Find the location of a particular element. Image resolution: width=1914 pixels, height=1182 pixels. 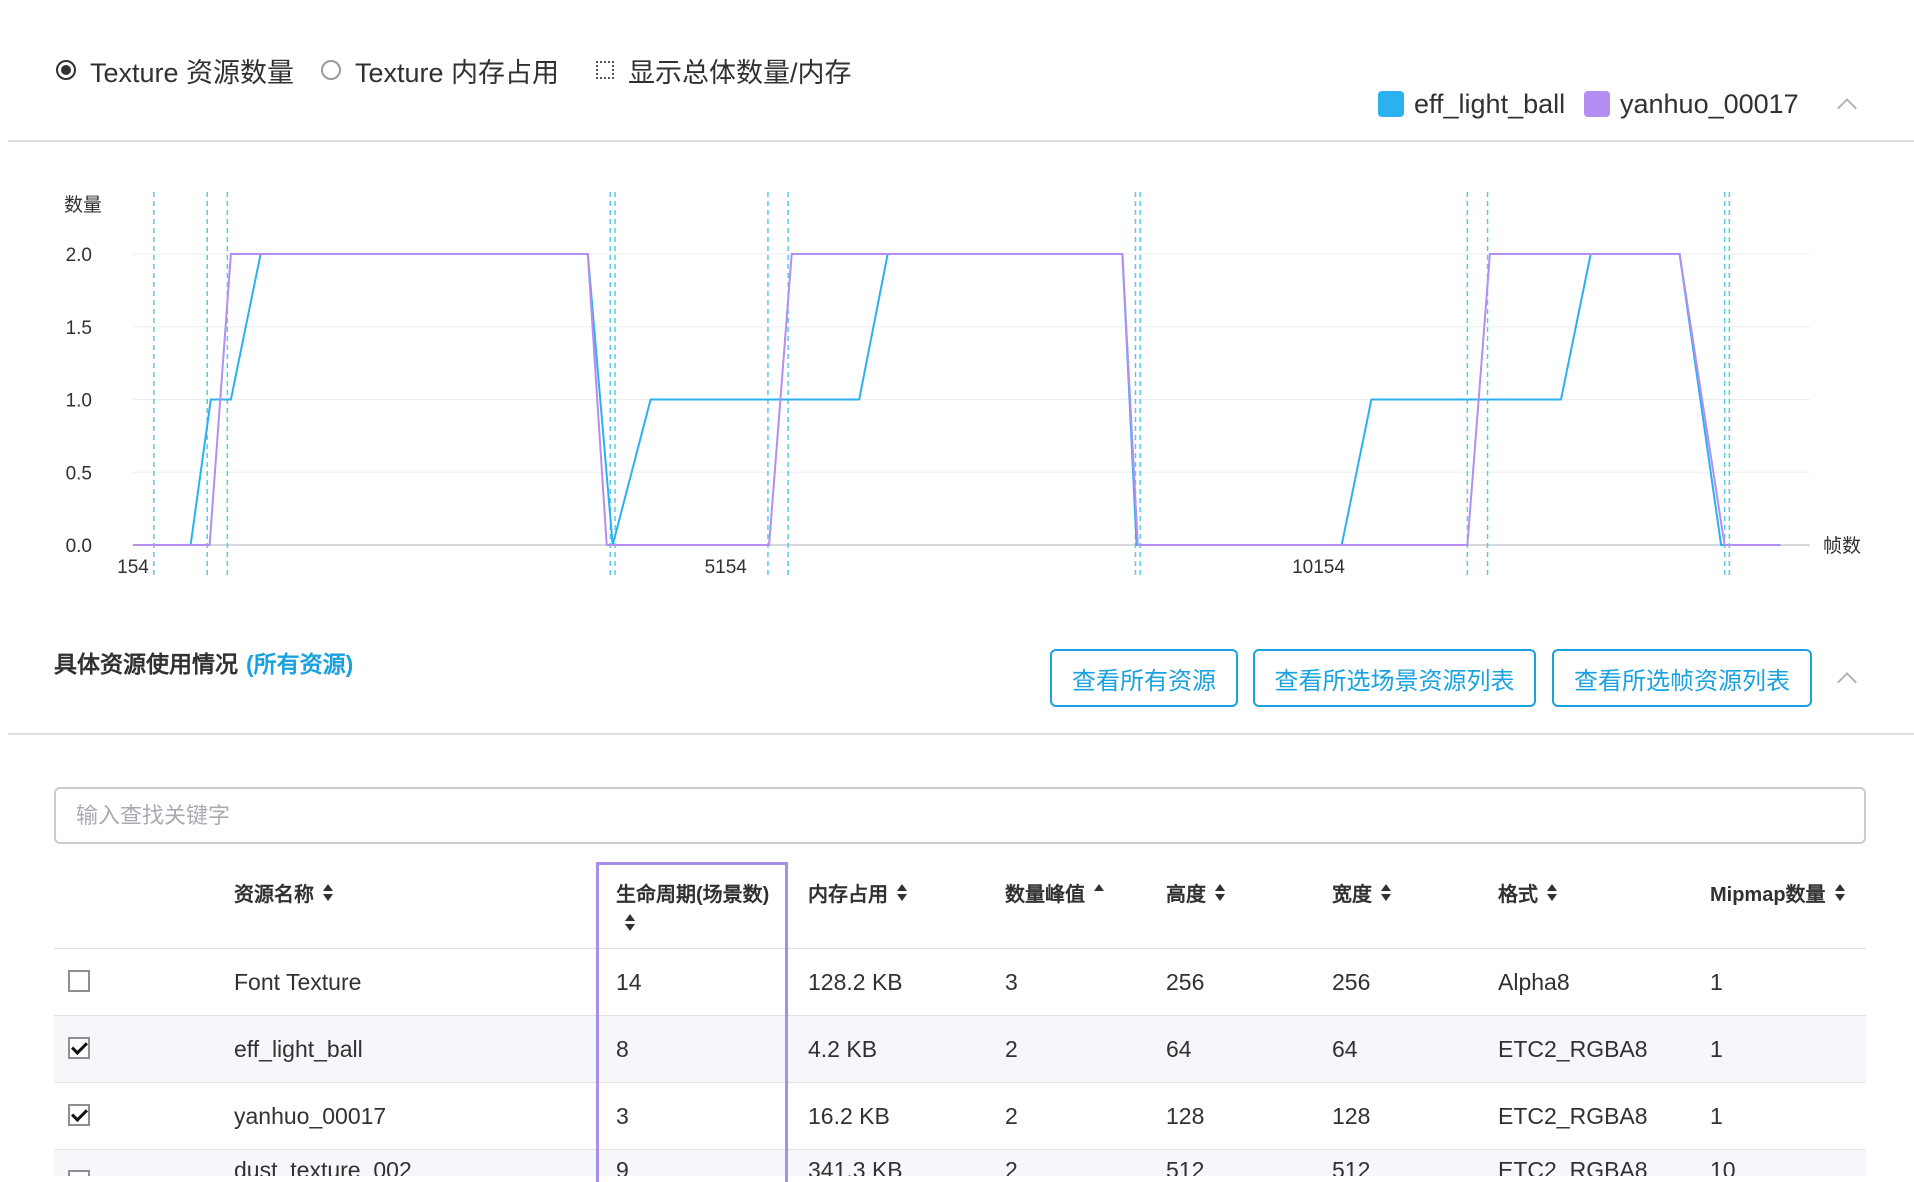

cell-name: dust_texture_002 is located at coordinates (323, 1166).